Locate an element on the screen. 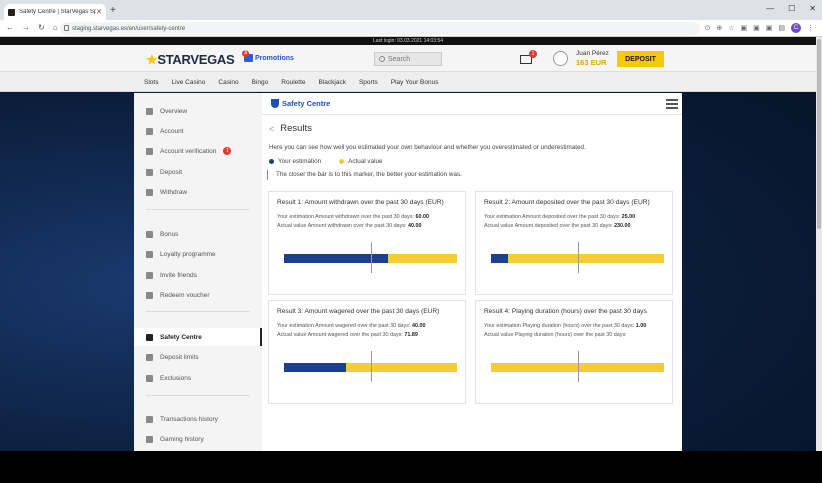  sidebar-item-overview: Overview is located at coordinates (198, 111).